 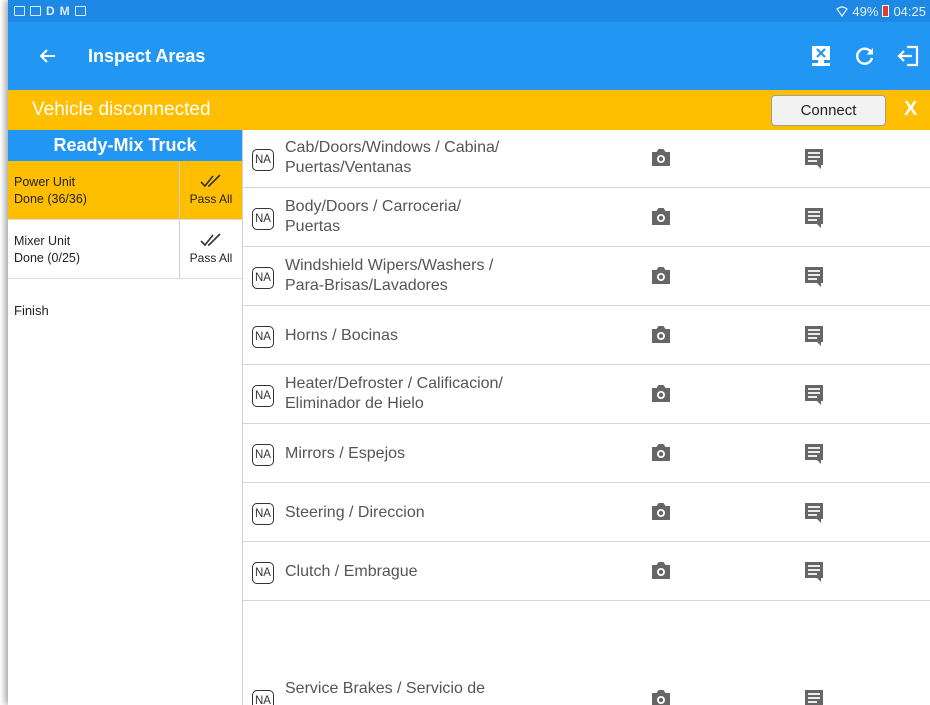 What do you see at coordinates (47, 258) in the screenshot?
I see `unit-status: Done (0/25)` at bounding box center [47, 258].